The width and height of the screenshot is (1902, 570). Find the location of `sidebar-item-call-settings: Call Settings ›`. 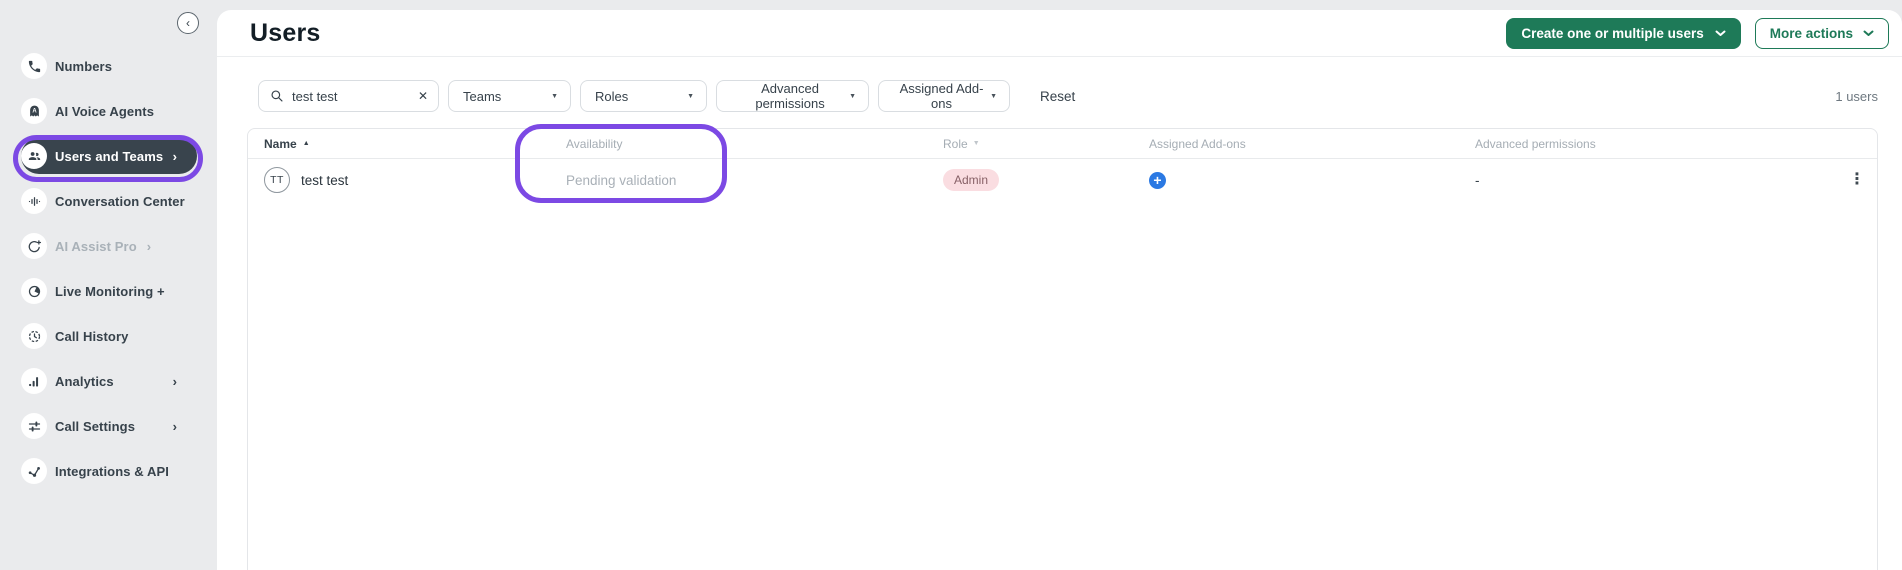

sidebar-item-call-settings: Call Settings › is located at coordinates (109, 426).